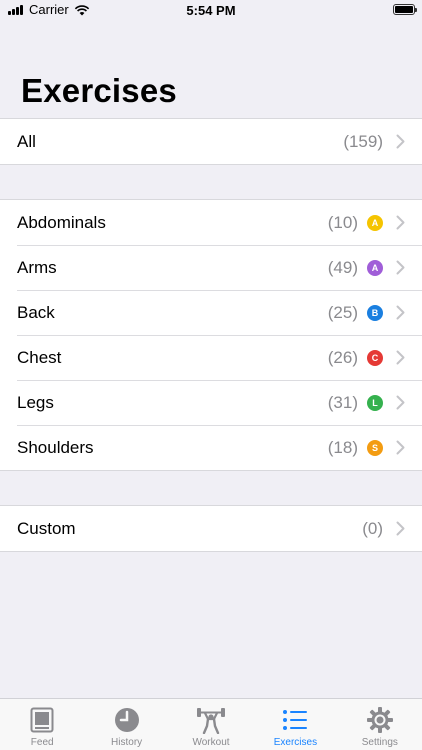 This screenshot has width=422, height=750. Describe the element at coordinates (127, 720) in the screenshot. I see `clock-icon` at that location.